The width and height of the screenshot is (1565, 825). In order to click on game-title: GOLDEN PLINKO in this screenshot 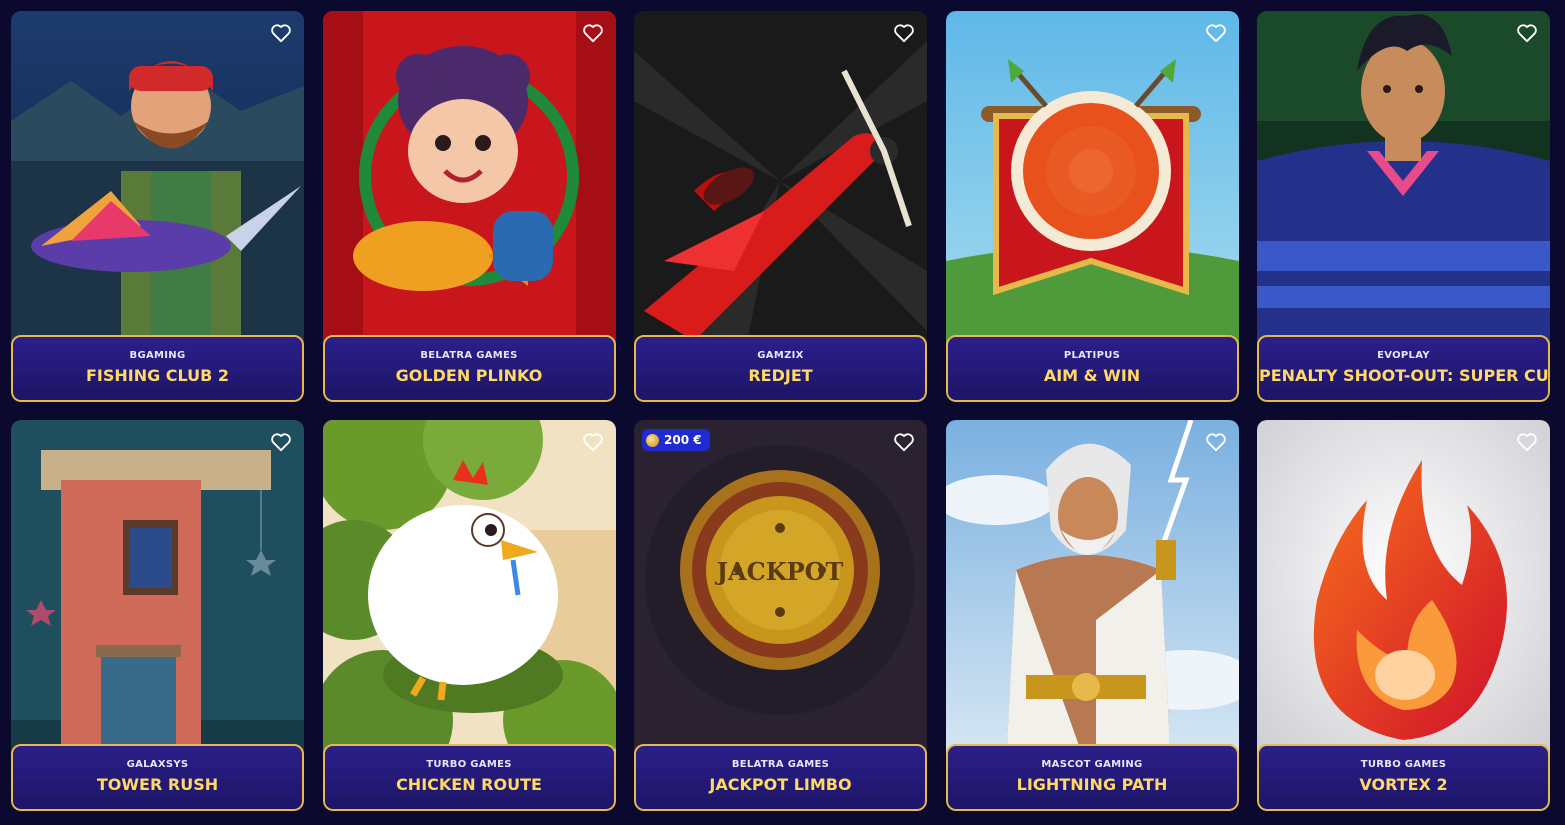, I will do `click(469, 375)`.